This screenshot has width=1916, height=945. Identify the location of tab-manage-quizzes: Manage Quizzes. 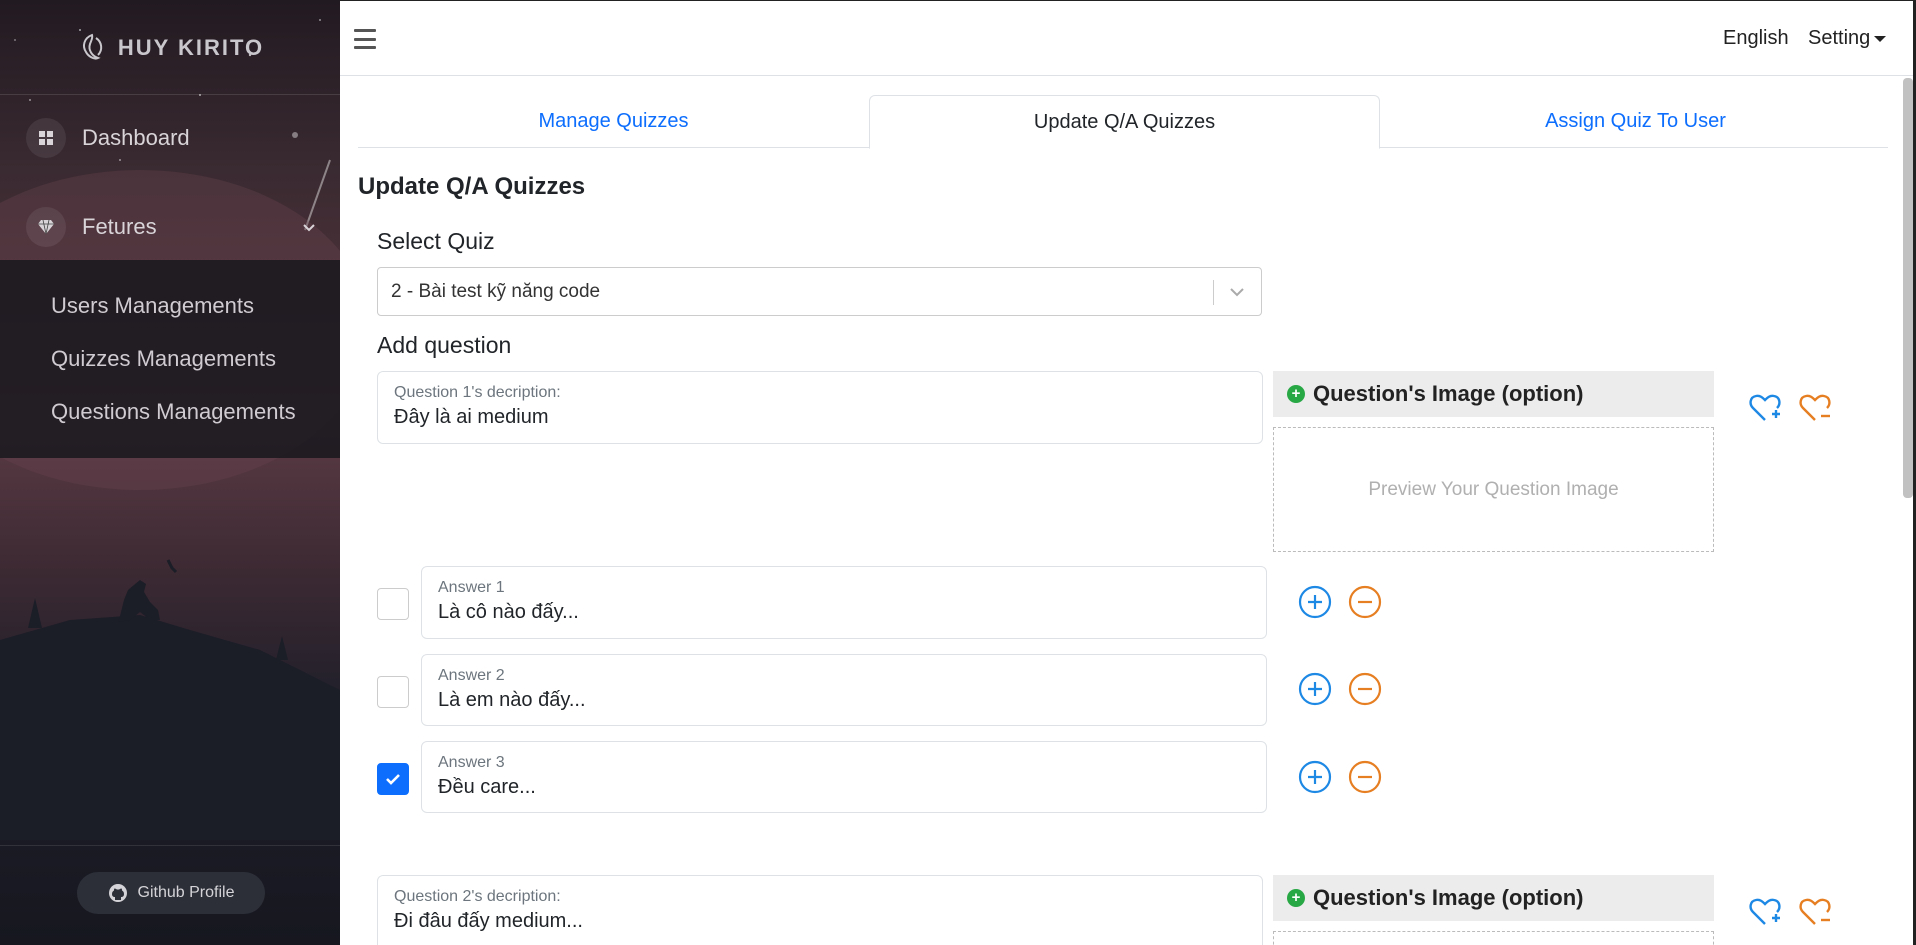
(613, 121).